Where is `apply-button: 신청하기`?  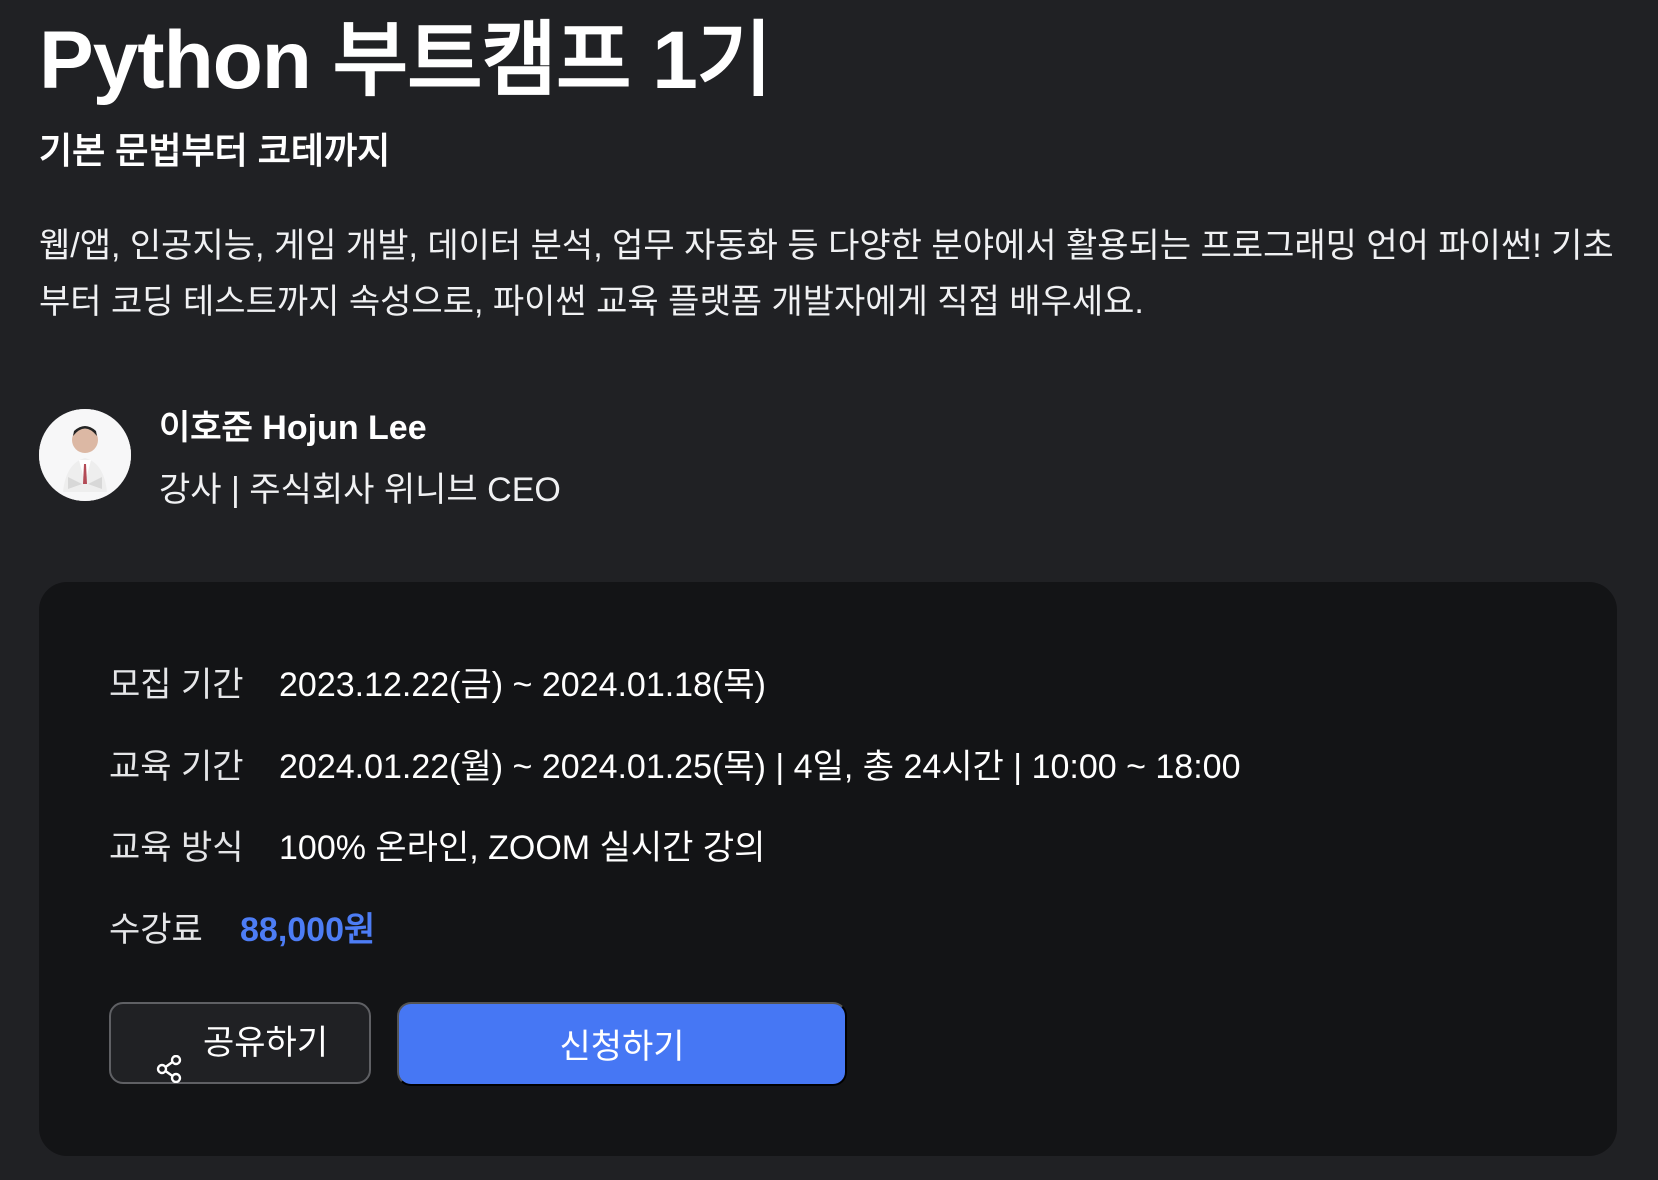
apply-button: 신청하기 is located at coordinates (622, 1044).